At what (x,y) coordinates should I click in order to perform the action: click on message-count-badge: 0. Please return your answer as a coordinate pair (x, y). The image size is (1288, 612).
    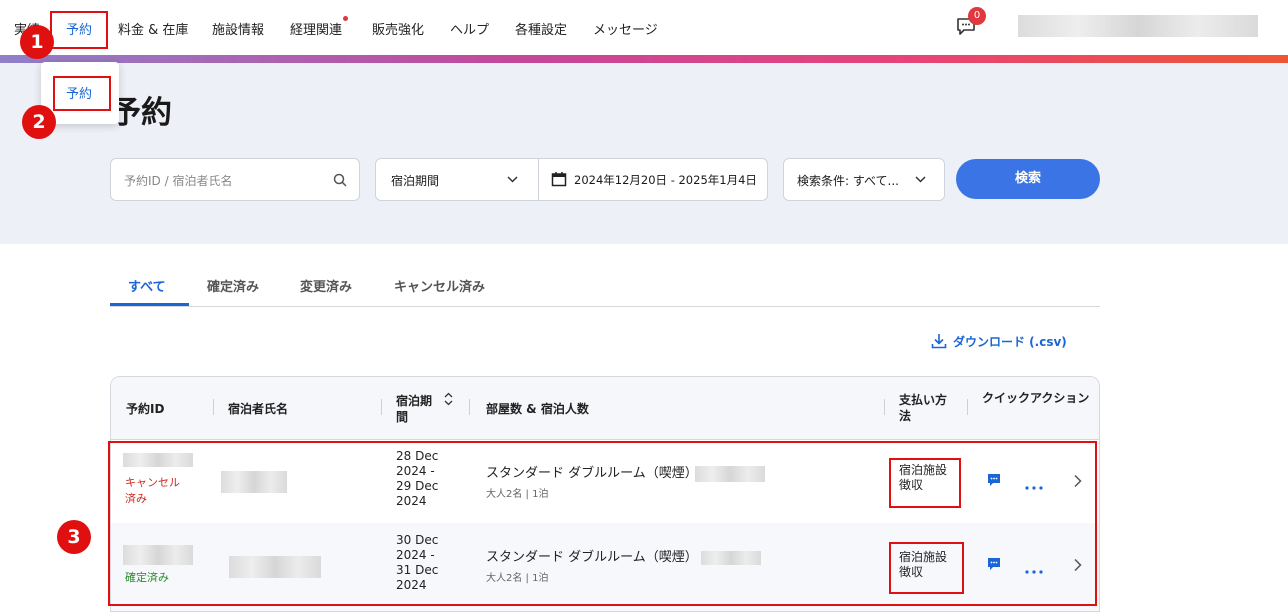
    Looking at the image, I should click on (977, 16).